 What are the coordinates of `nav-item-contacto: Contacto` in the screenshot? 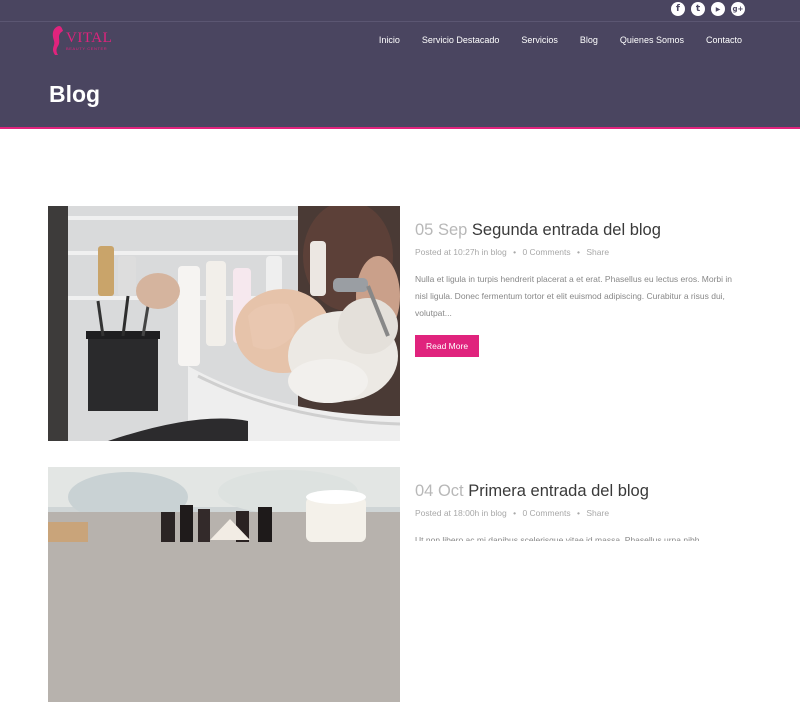 It's located at (724, 40).